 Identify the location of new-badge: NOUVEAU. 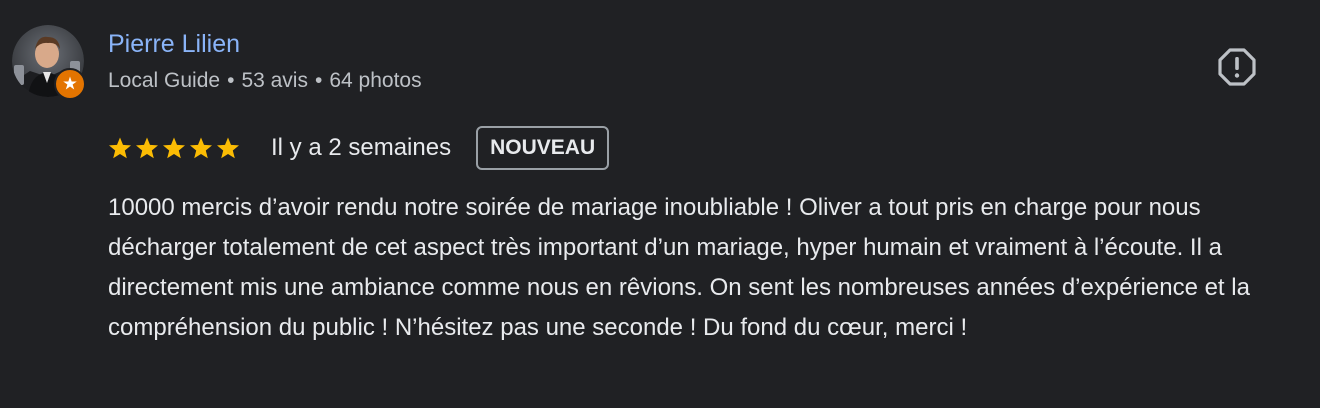
(543, 148).